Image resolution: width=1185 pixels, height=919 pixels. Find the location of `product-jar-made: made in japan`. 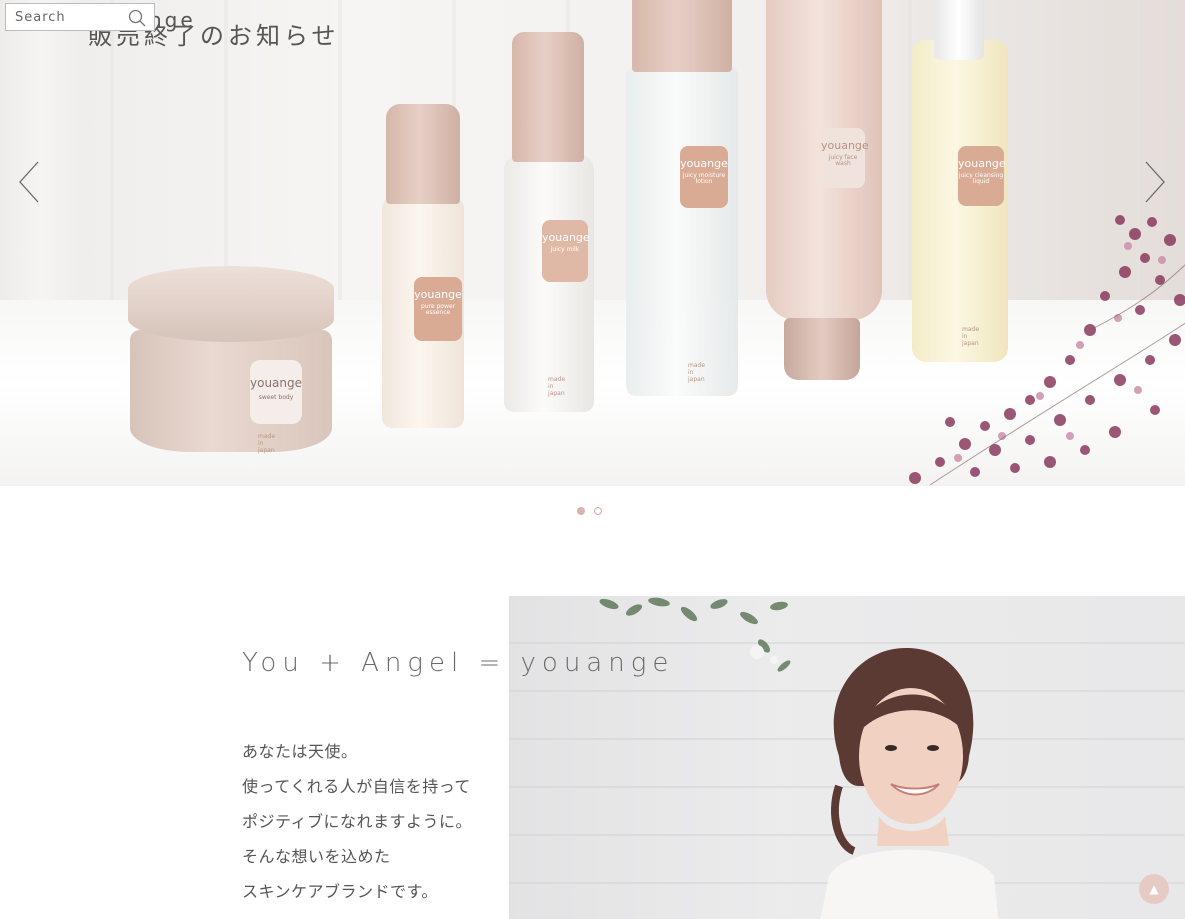

product-jar-made: made in japan is located at coordinates (267, 443).